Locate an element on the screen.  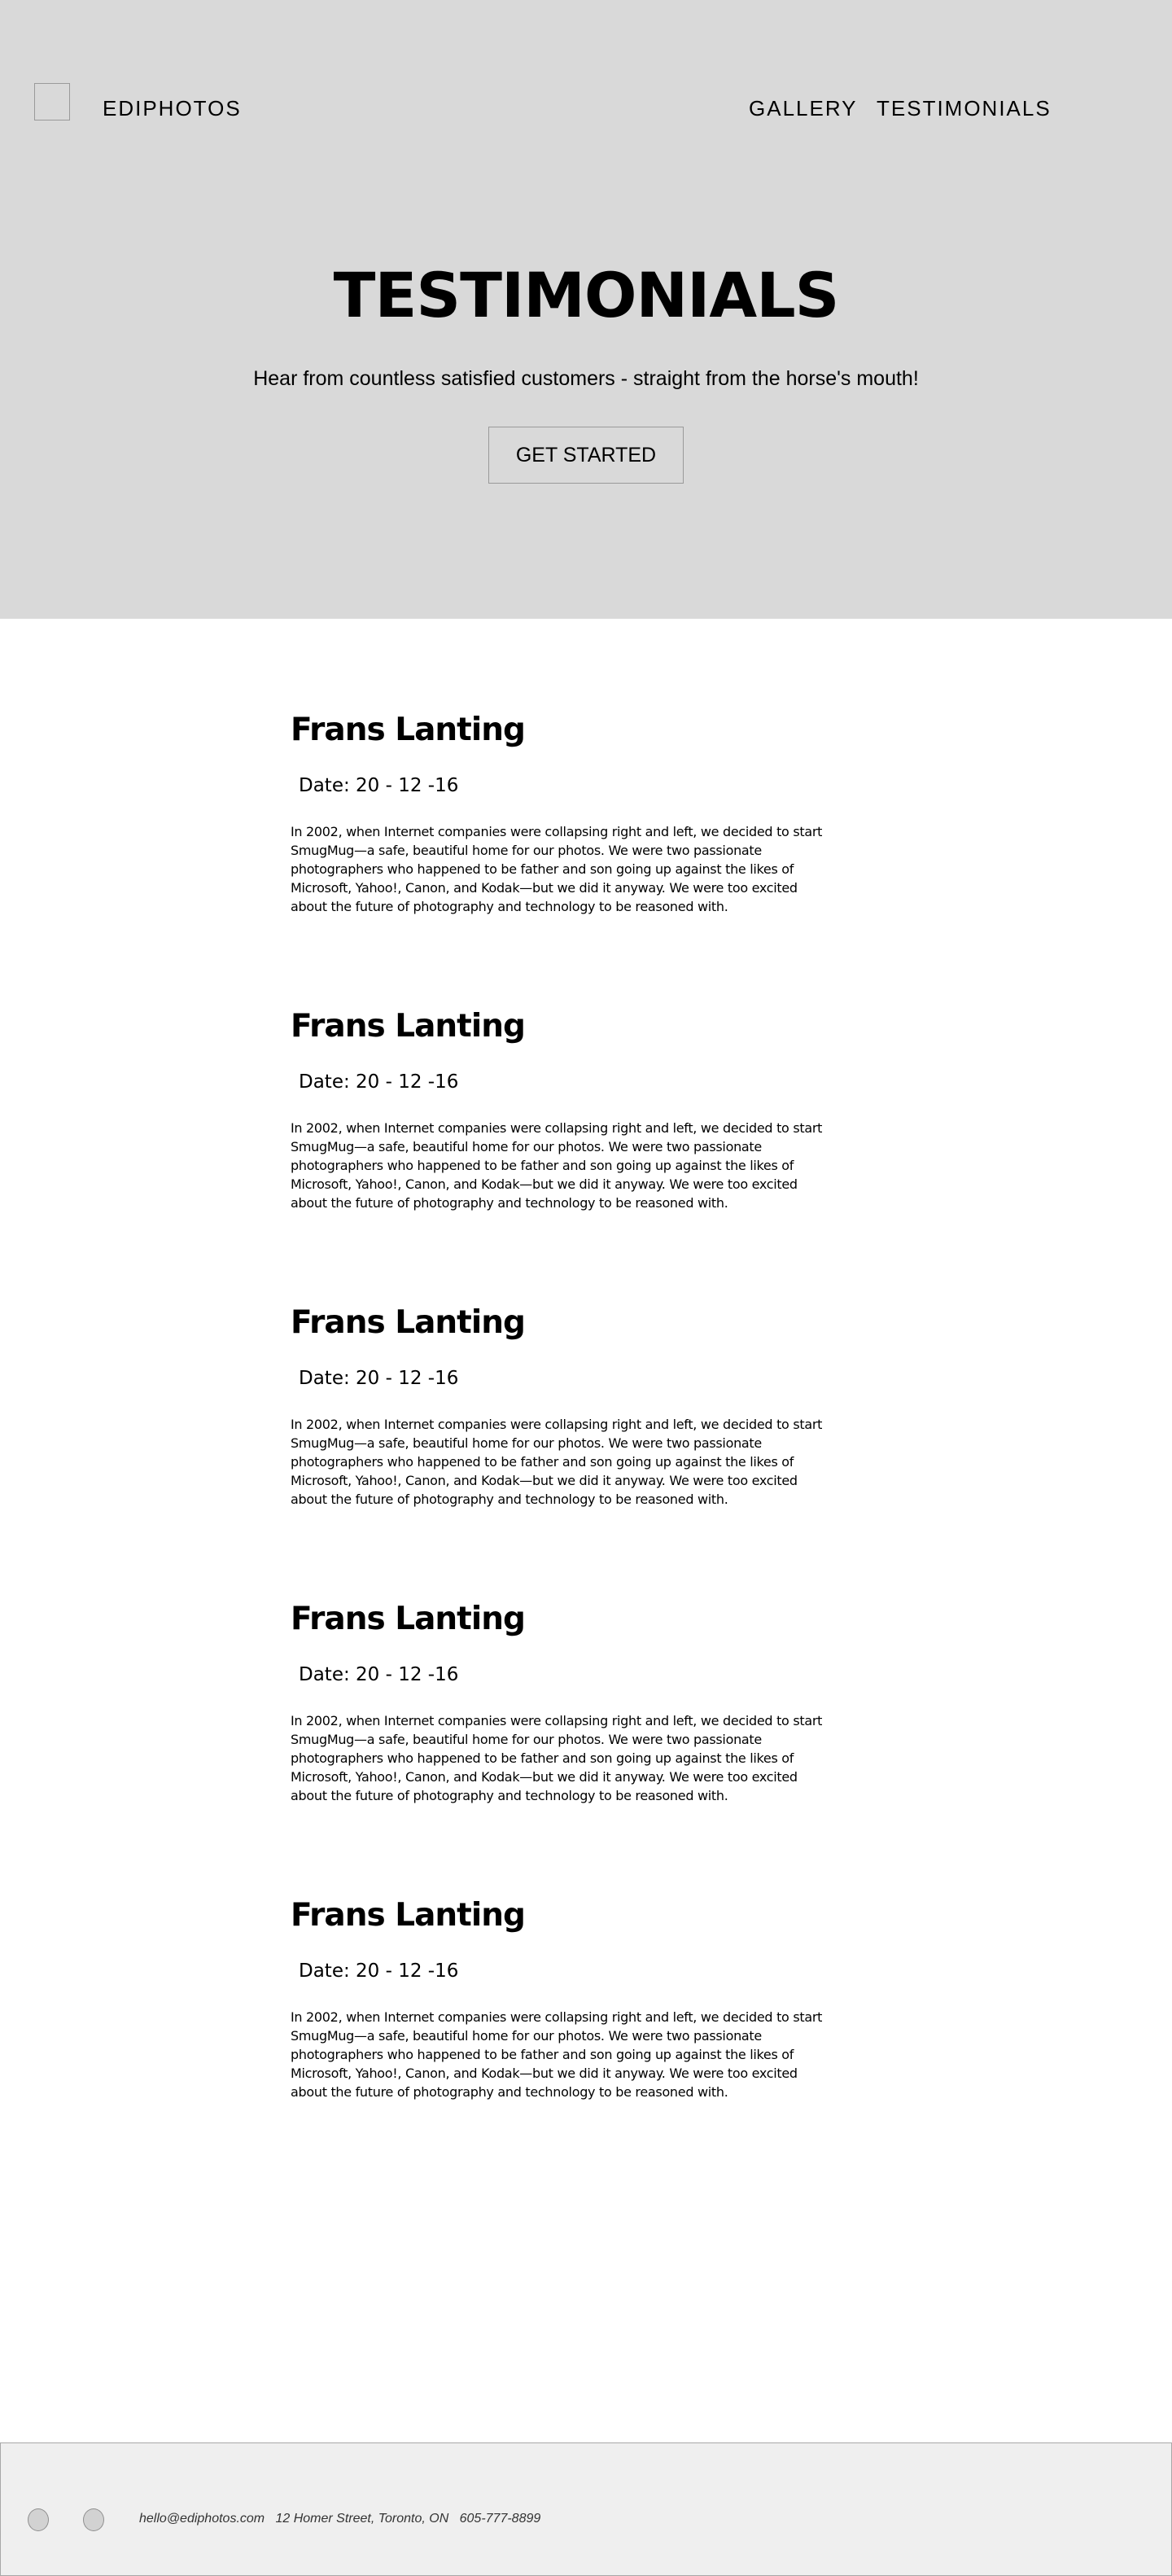
page-title: TESTIMONIALS is located at coordinates (586, 295).